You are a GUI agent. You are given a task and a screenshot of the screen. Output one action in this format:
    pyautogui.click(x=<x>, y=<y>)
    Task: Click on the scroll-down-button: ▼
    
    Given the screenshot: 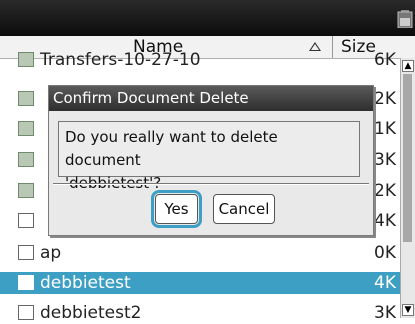 What is the action you would take?
    pyautogui.click(x=408, y=310)
    